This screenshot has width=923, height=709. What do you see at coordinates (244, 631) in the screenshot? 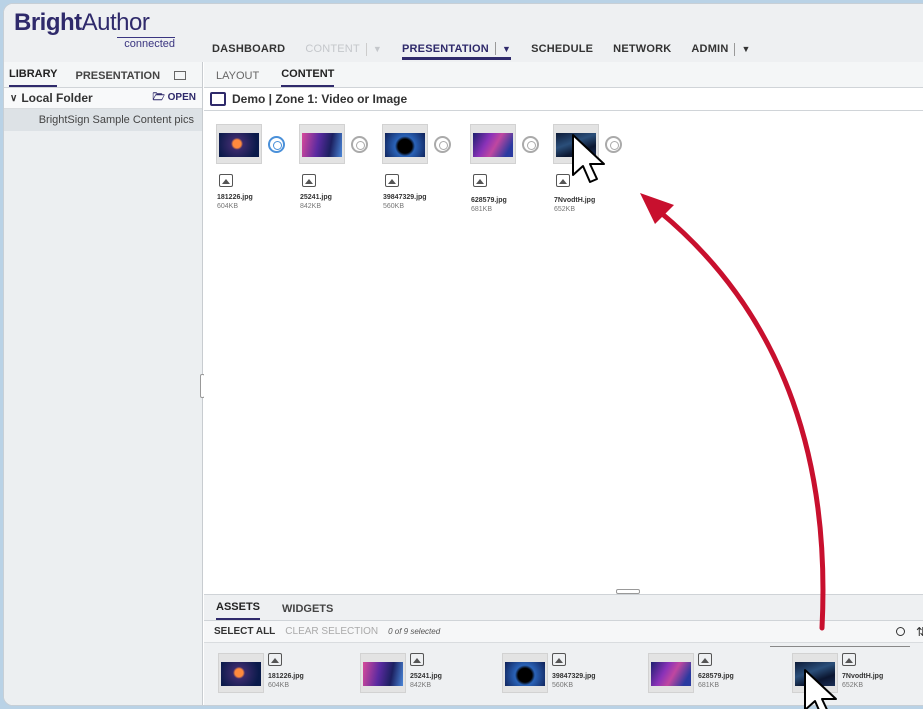
I see `select-all-button: SELECT ALL` at bounding box center [244, 631].